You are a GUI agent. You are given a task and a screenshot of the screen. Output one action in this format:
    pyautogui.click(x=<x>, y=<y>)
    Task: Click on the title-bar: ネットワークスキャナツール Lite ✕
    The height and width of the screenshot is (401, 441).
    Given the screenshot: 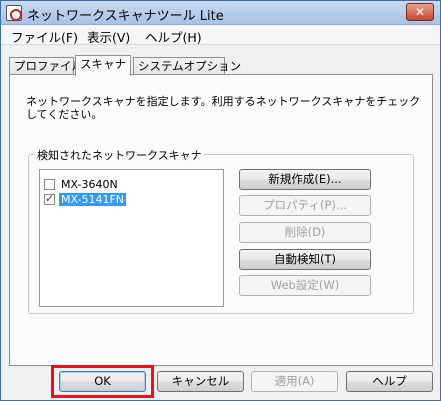 What is the action you would take?
    pyautogui.click(x=220, y=13)
    